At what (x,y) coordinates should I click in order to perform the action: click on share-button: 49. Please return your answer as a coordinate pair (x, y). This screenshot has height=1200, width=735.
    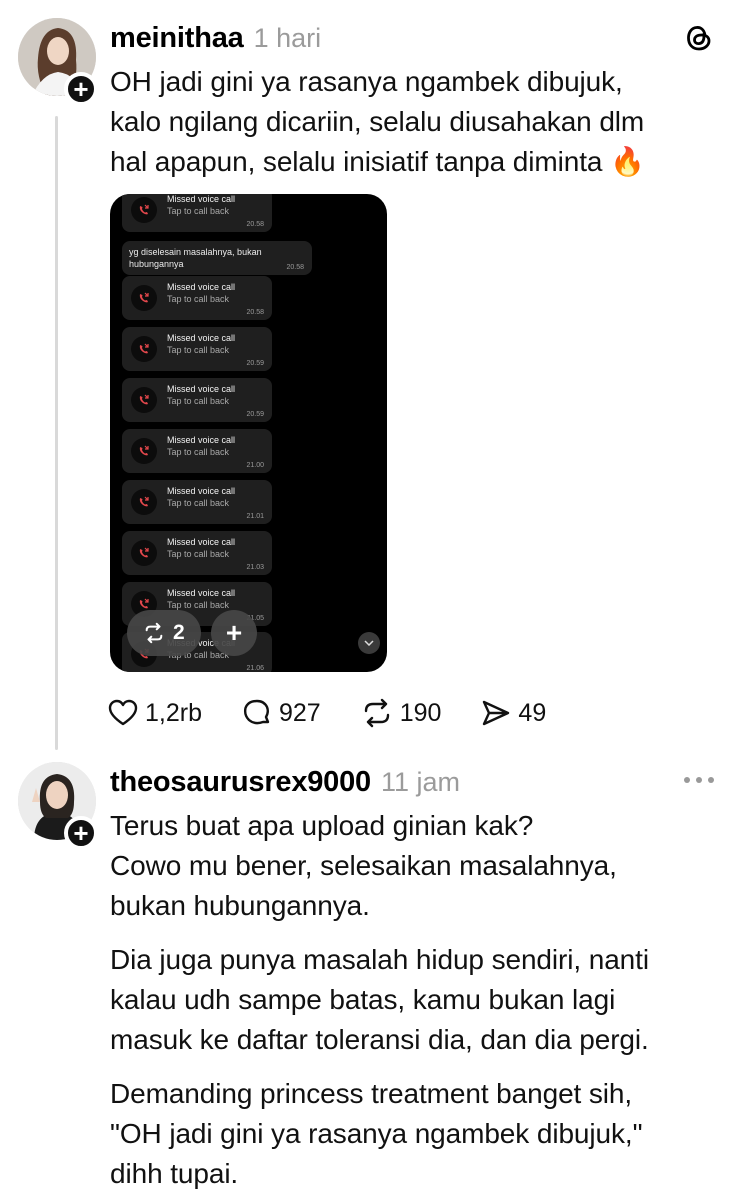
    Looking at the image, I should click on (513, 713).